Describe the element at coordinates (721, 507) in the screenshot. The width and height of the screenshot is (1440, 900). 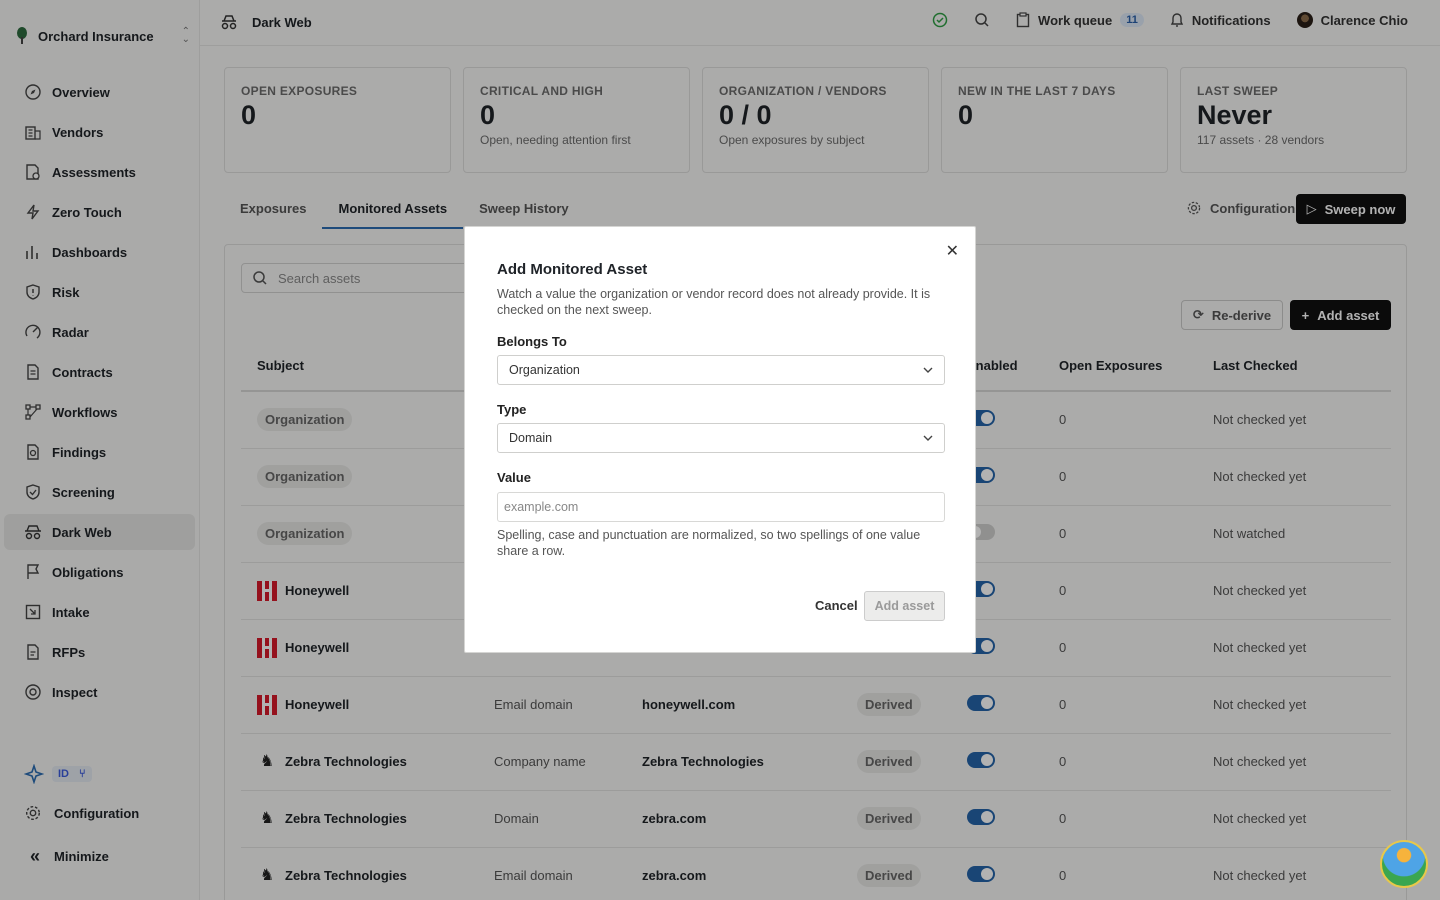
I see `value-input` at that location.